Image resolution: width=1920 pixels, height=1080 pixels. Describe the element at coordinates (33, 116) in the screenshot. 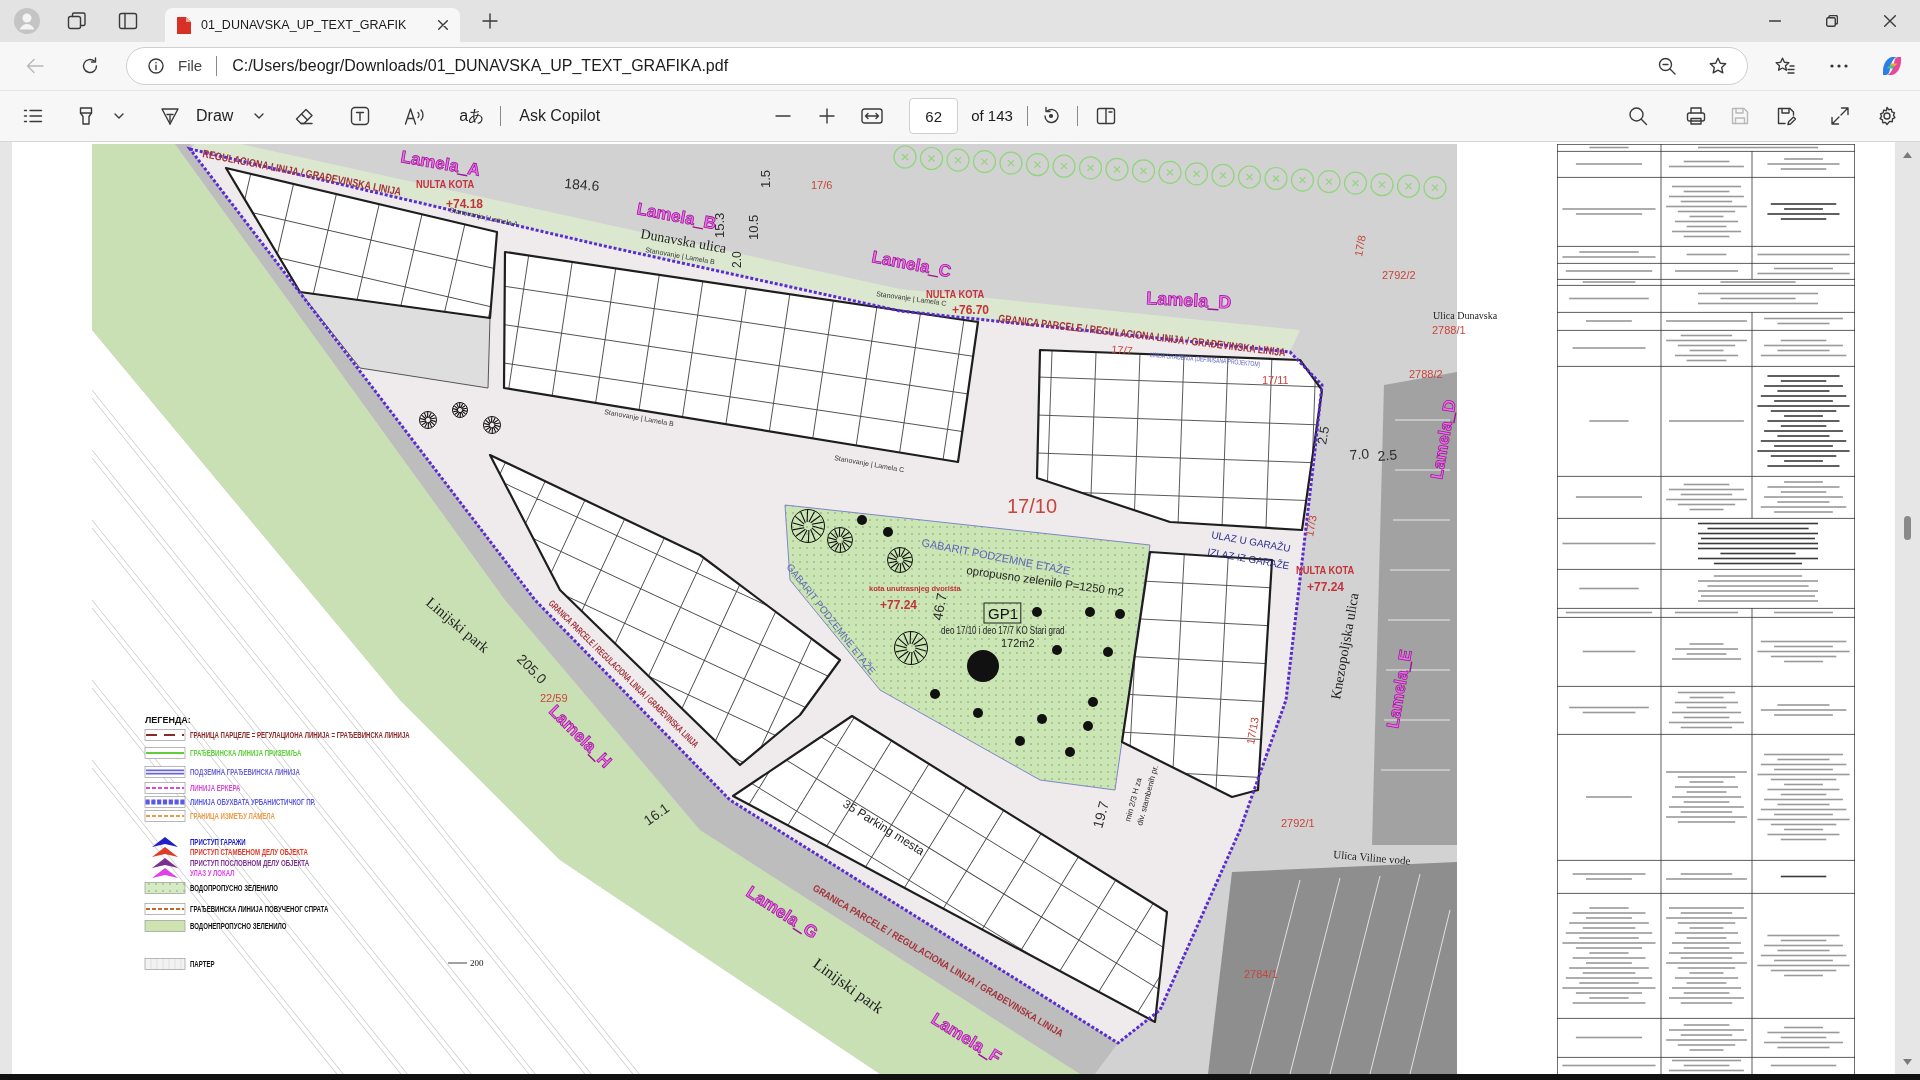

I see `list-icon` at that location.